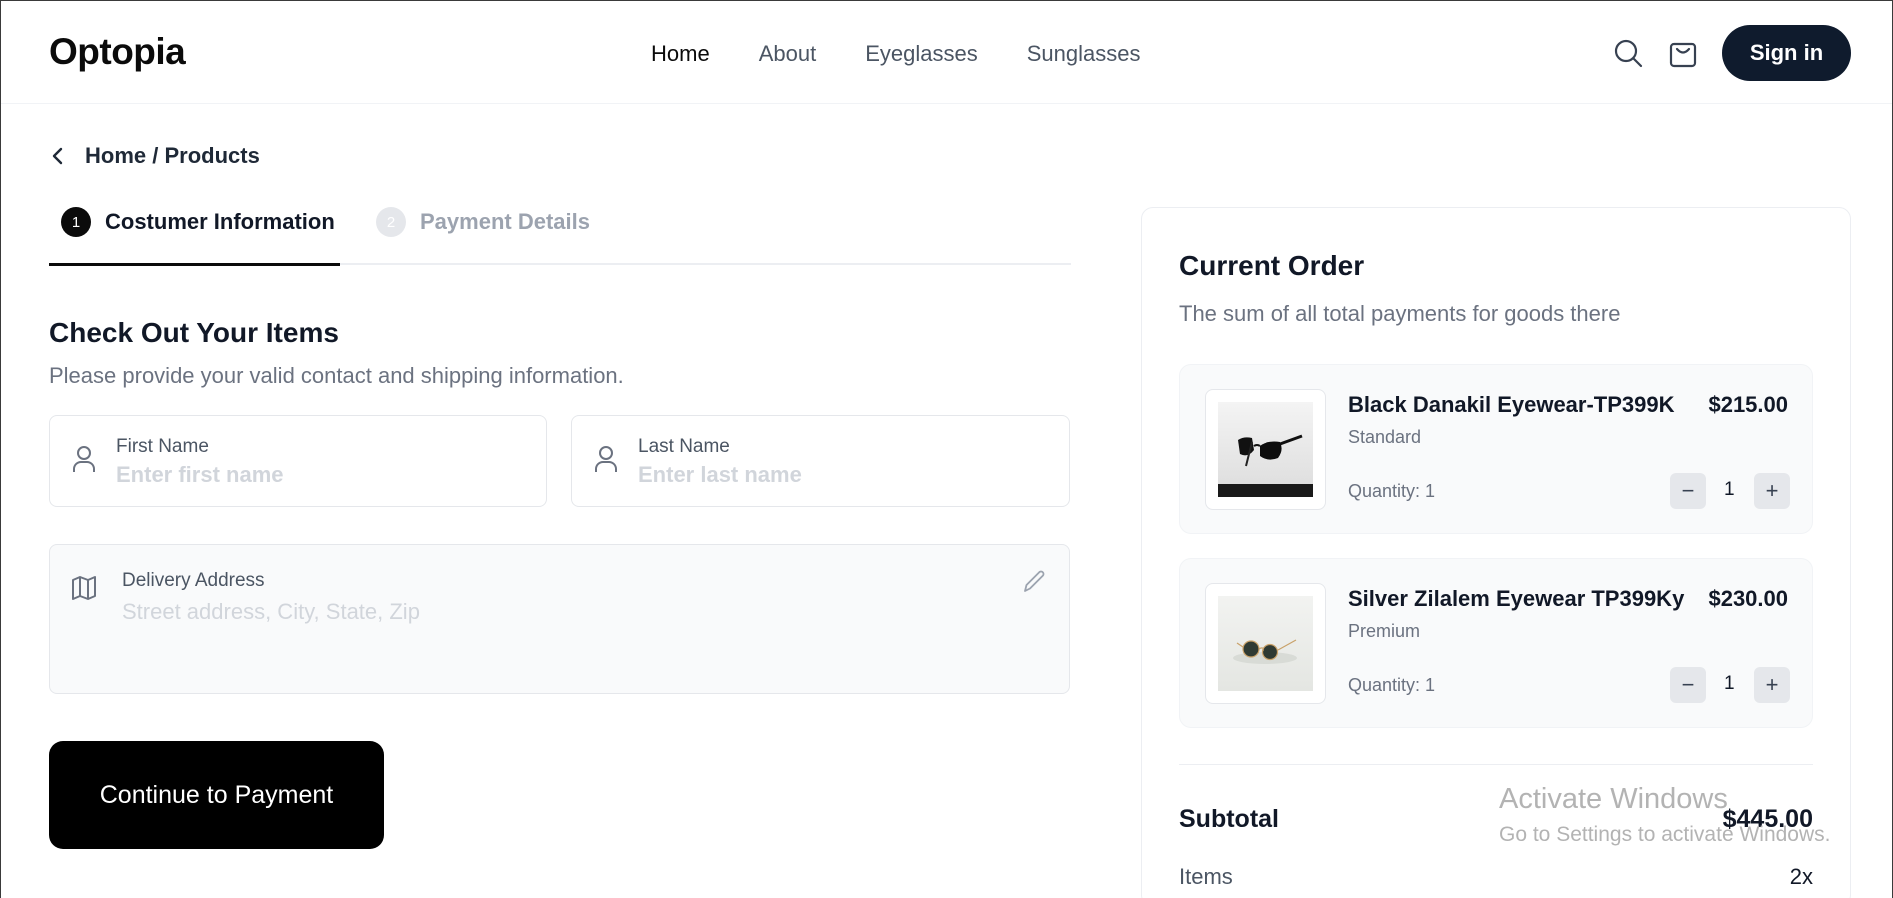  What do you see at coordinates (84, 588) in the screenshot?
I see `map-icon` at bounding box center [84, 588].